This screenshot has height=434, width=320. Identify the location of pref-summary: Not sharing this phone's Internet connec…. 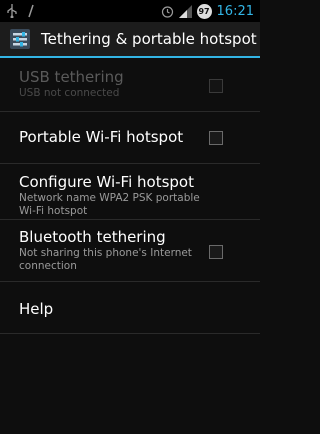
(105, 259).